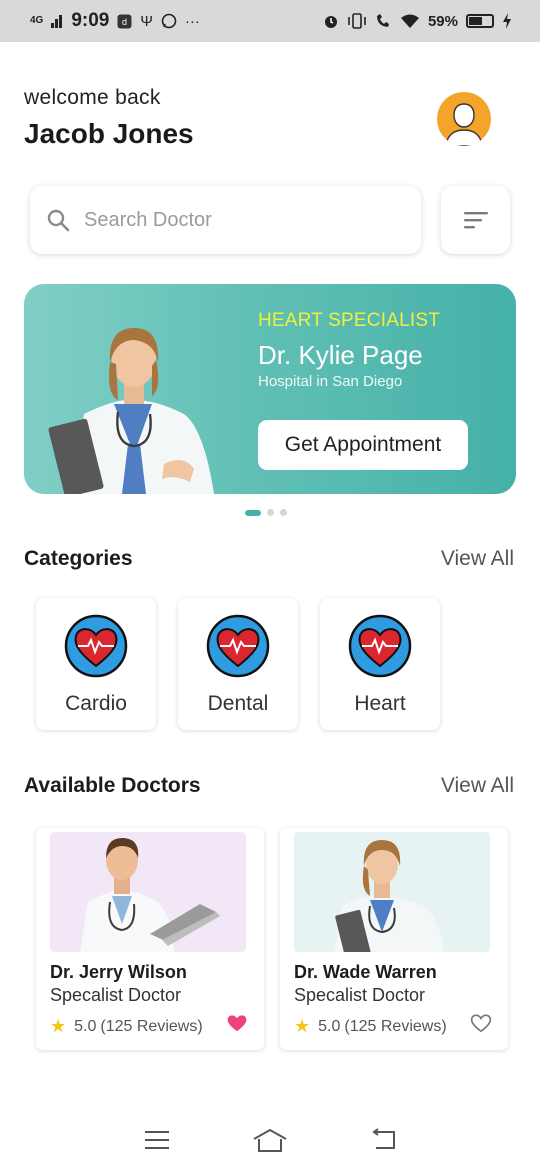 Image resolution: width=540 pixels, height=1170 pixels. I want to click on filter-button, so click(475, 220).